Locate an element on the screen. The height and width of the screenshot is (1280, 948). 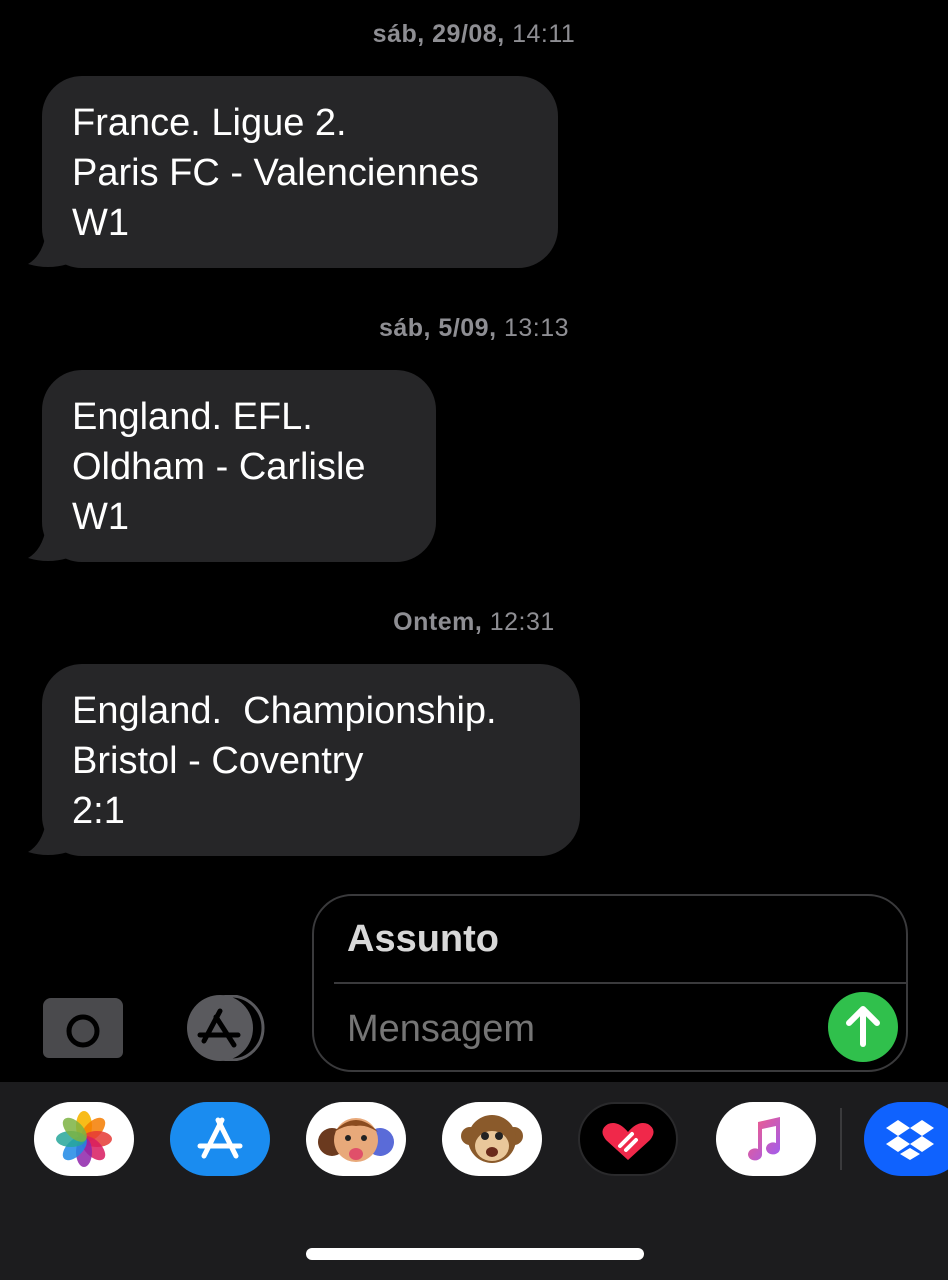
app-store-app is located at coordinates (220, 1139).